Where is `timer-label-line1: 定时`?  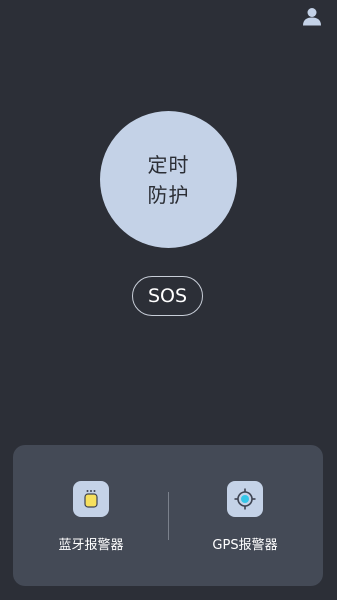 timer-label-line1: 定时 is located at coordinates (168, 164).